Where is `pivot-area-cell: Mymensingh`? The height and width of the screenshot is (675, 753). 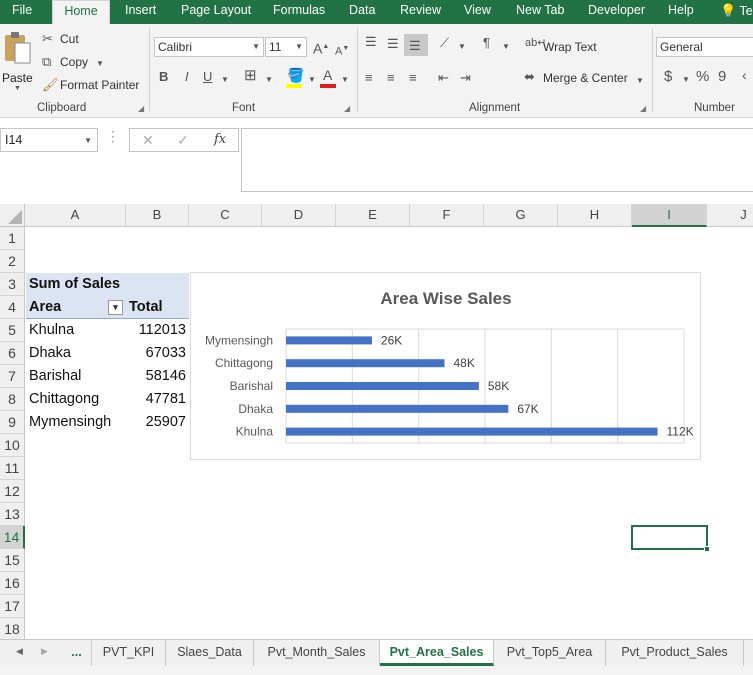
pivot-area-cell: Mymensingh is located at coordinates (76, 422).